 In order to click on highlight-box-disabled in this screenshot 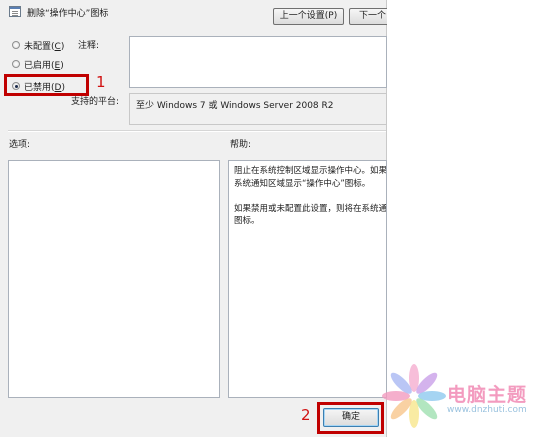, I will do `click(46, 85)`.